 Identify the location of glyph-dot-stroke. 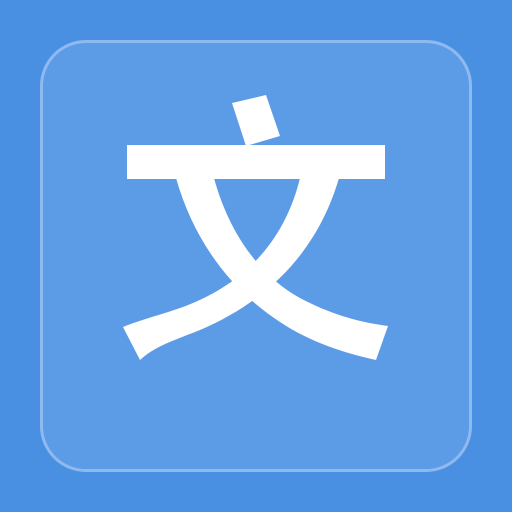
(256, 120).